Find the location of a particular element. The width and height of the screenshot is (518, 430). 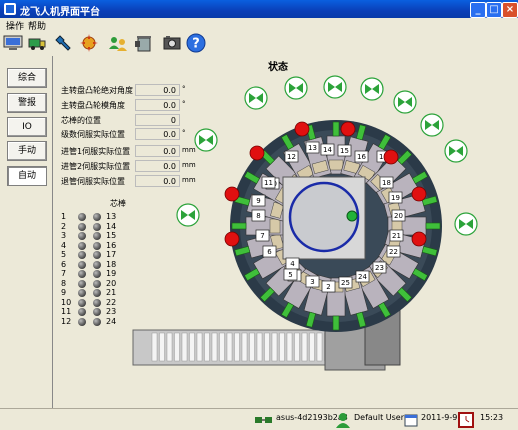

param-label: 芯棒的位置 is located at coordinates (81, 120).